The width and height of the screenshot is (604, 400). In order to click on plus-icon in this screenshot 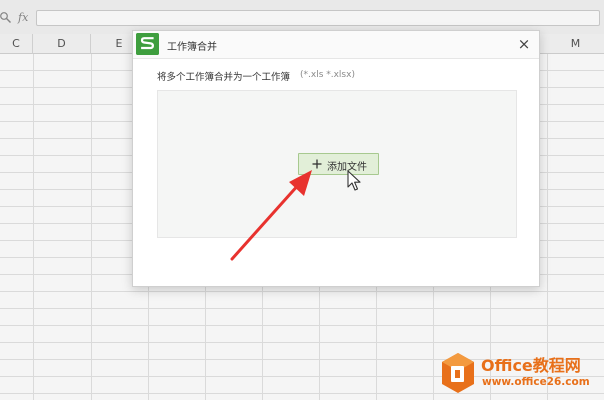, I will do `click(317, 164)`.